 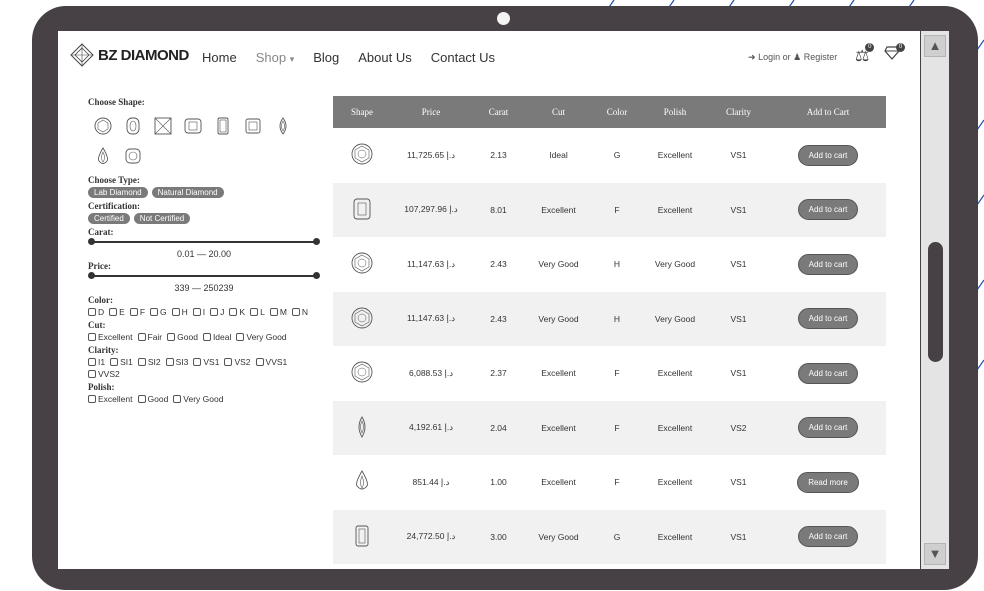 What do you see at coordinates (162, 218) in the screenshot?
I see `cert-not-certified: Not Certified` at bounding box center [162, 218].